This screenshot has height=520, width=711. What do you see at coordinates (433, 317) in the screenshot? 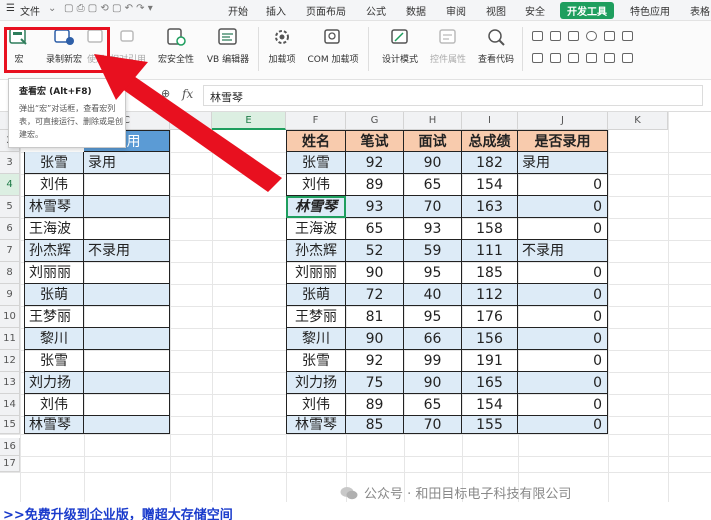
I see `right-cell: 95` at bounding box center [433, 317].